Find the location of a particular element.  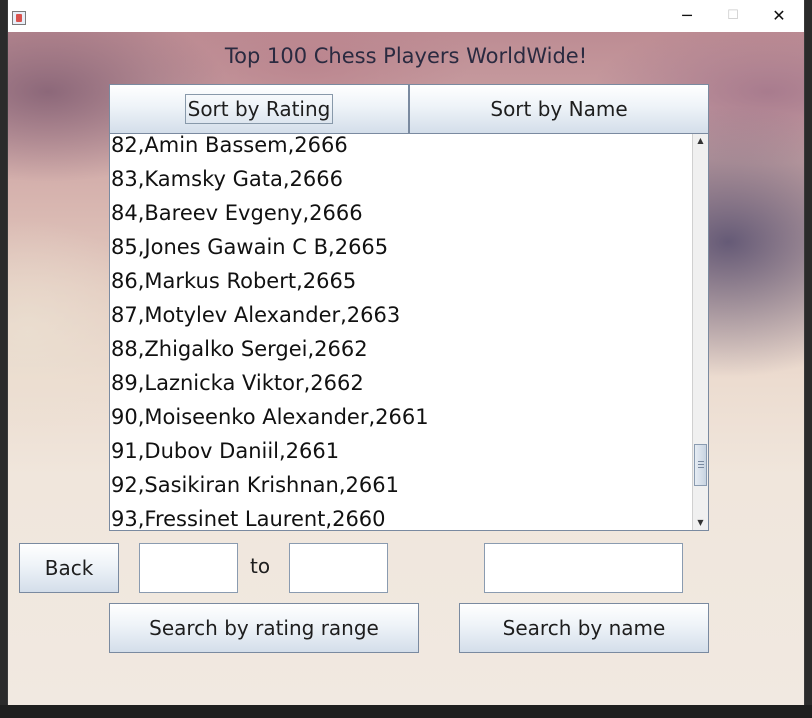

sort-by-rating-label: Sort by Rating is located at coordinates (259, 109).